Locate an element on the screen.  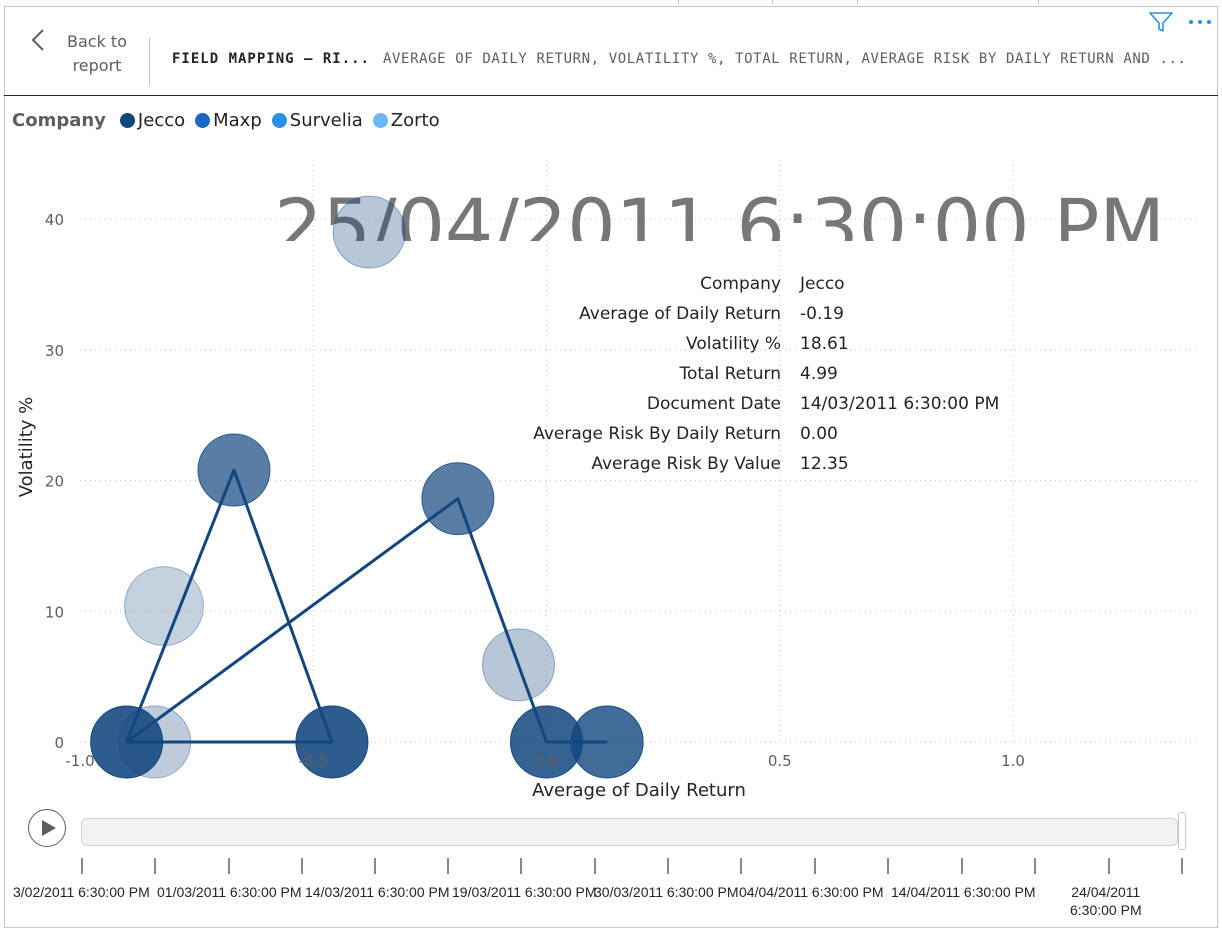
x-axis-title: Average of Daily Return is located at coordinates (639, 790).